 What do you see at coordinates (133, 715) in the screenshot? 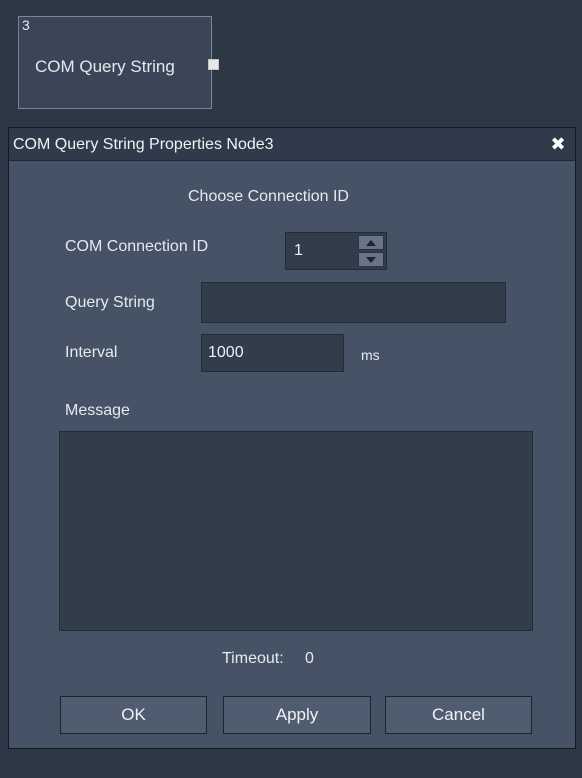
I see `ok-button: OK` at bounding box center [133, 715].